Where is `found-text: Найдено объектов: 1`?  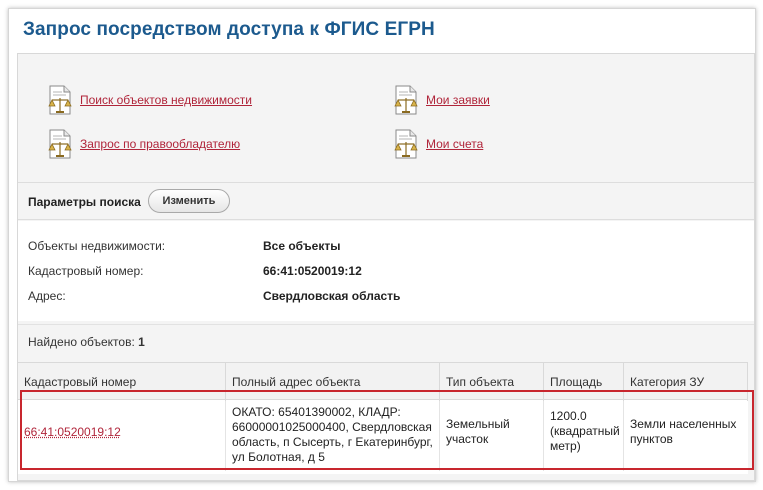
found-text: Найдено объектов: 1 is located at coordinates (86, 342).